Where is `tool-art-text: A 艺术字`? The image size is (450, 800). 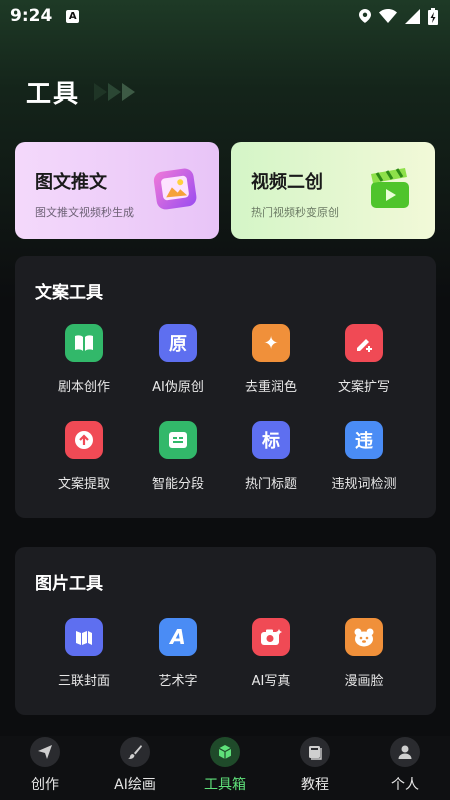 tool-art-text: A 艺术字 is located at coordinates (178, 653).